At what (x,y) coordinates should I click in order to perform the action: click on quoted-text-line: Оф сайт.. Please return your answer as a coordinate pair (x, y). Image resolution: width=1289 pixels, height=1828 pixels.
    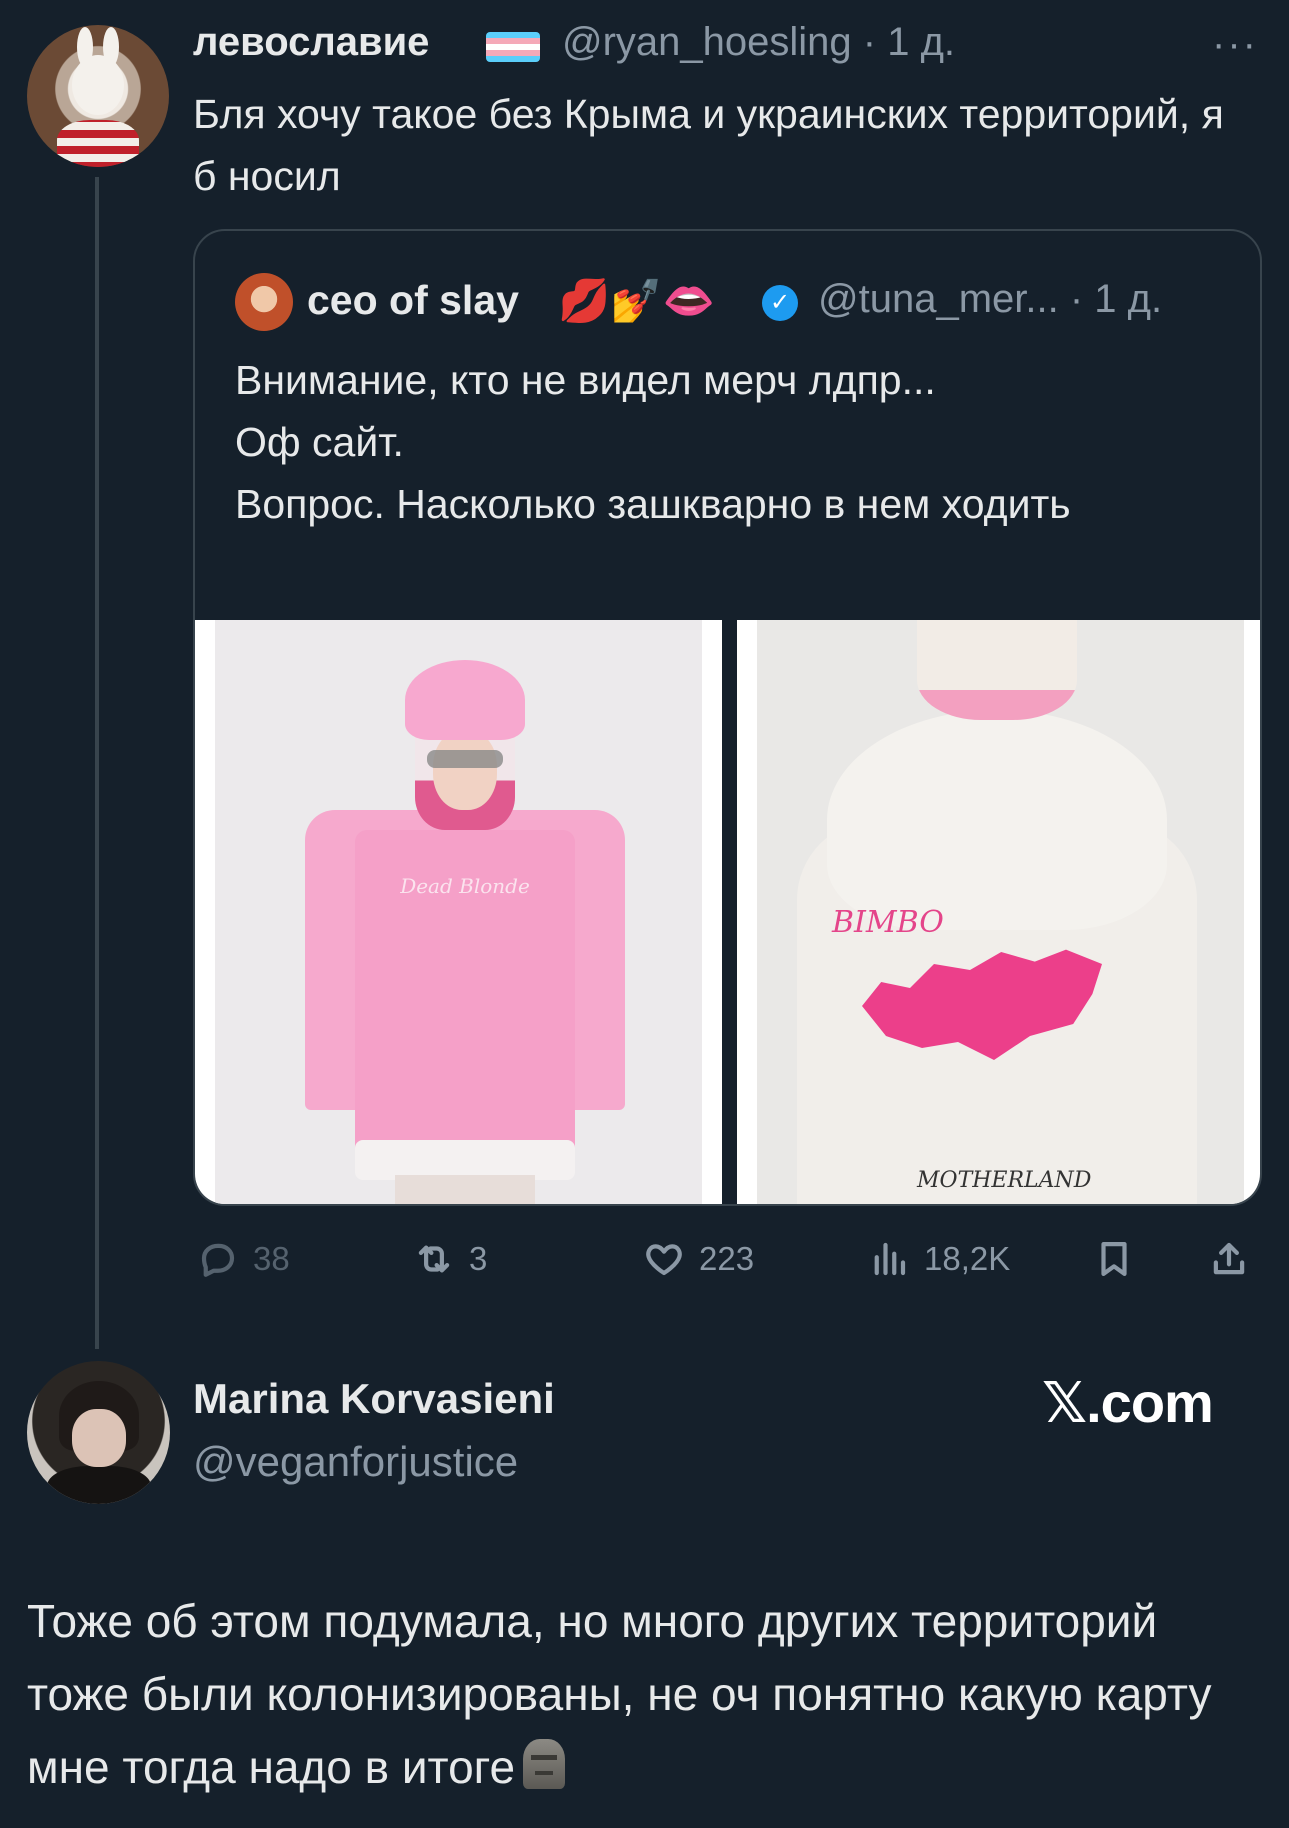
    Looking at the image, I should click on (319, 442).